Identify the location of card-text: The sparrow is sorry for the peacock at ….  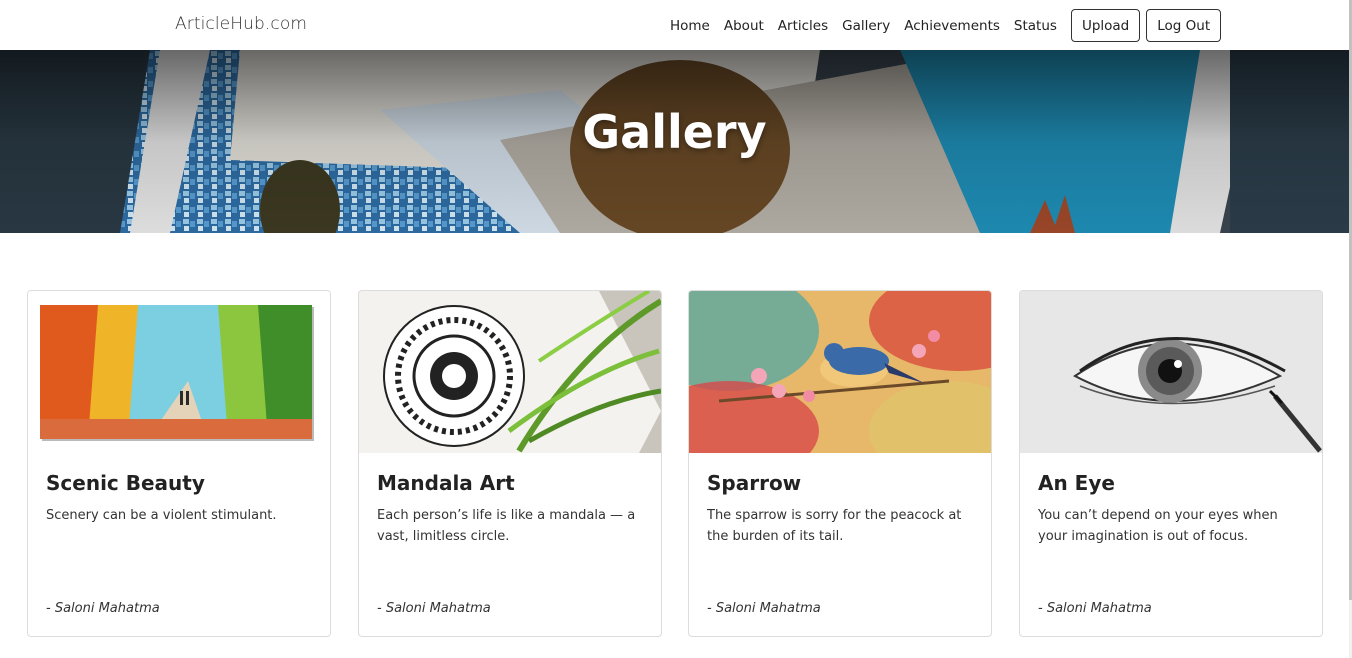
(834, 526).